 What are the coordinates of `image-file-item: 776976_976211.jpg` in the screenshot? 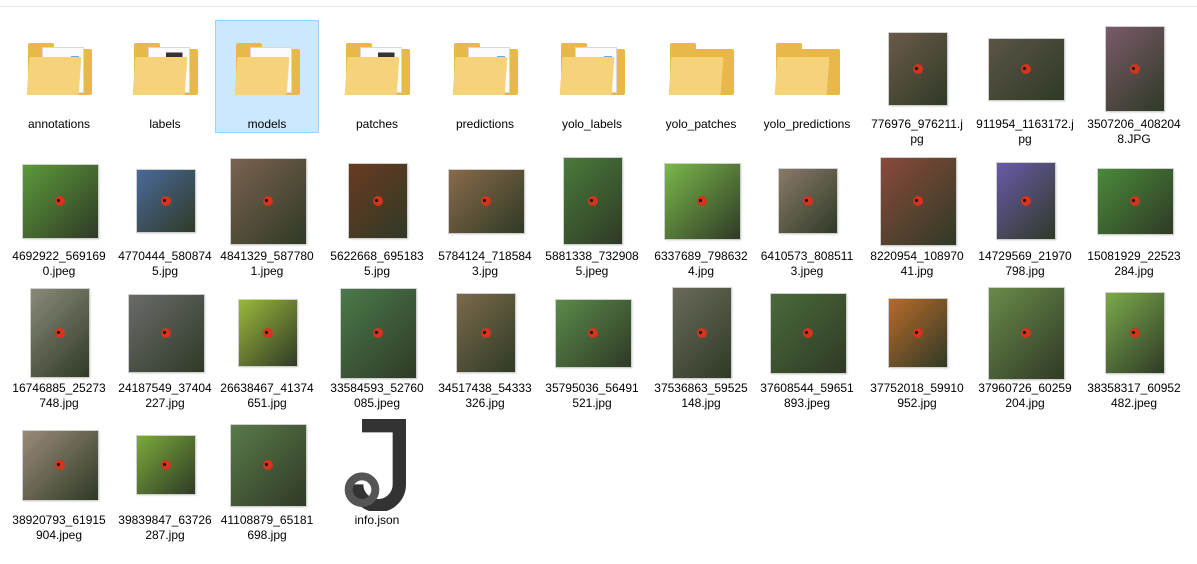 It's located at (917, 84).